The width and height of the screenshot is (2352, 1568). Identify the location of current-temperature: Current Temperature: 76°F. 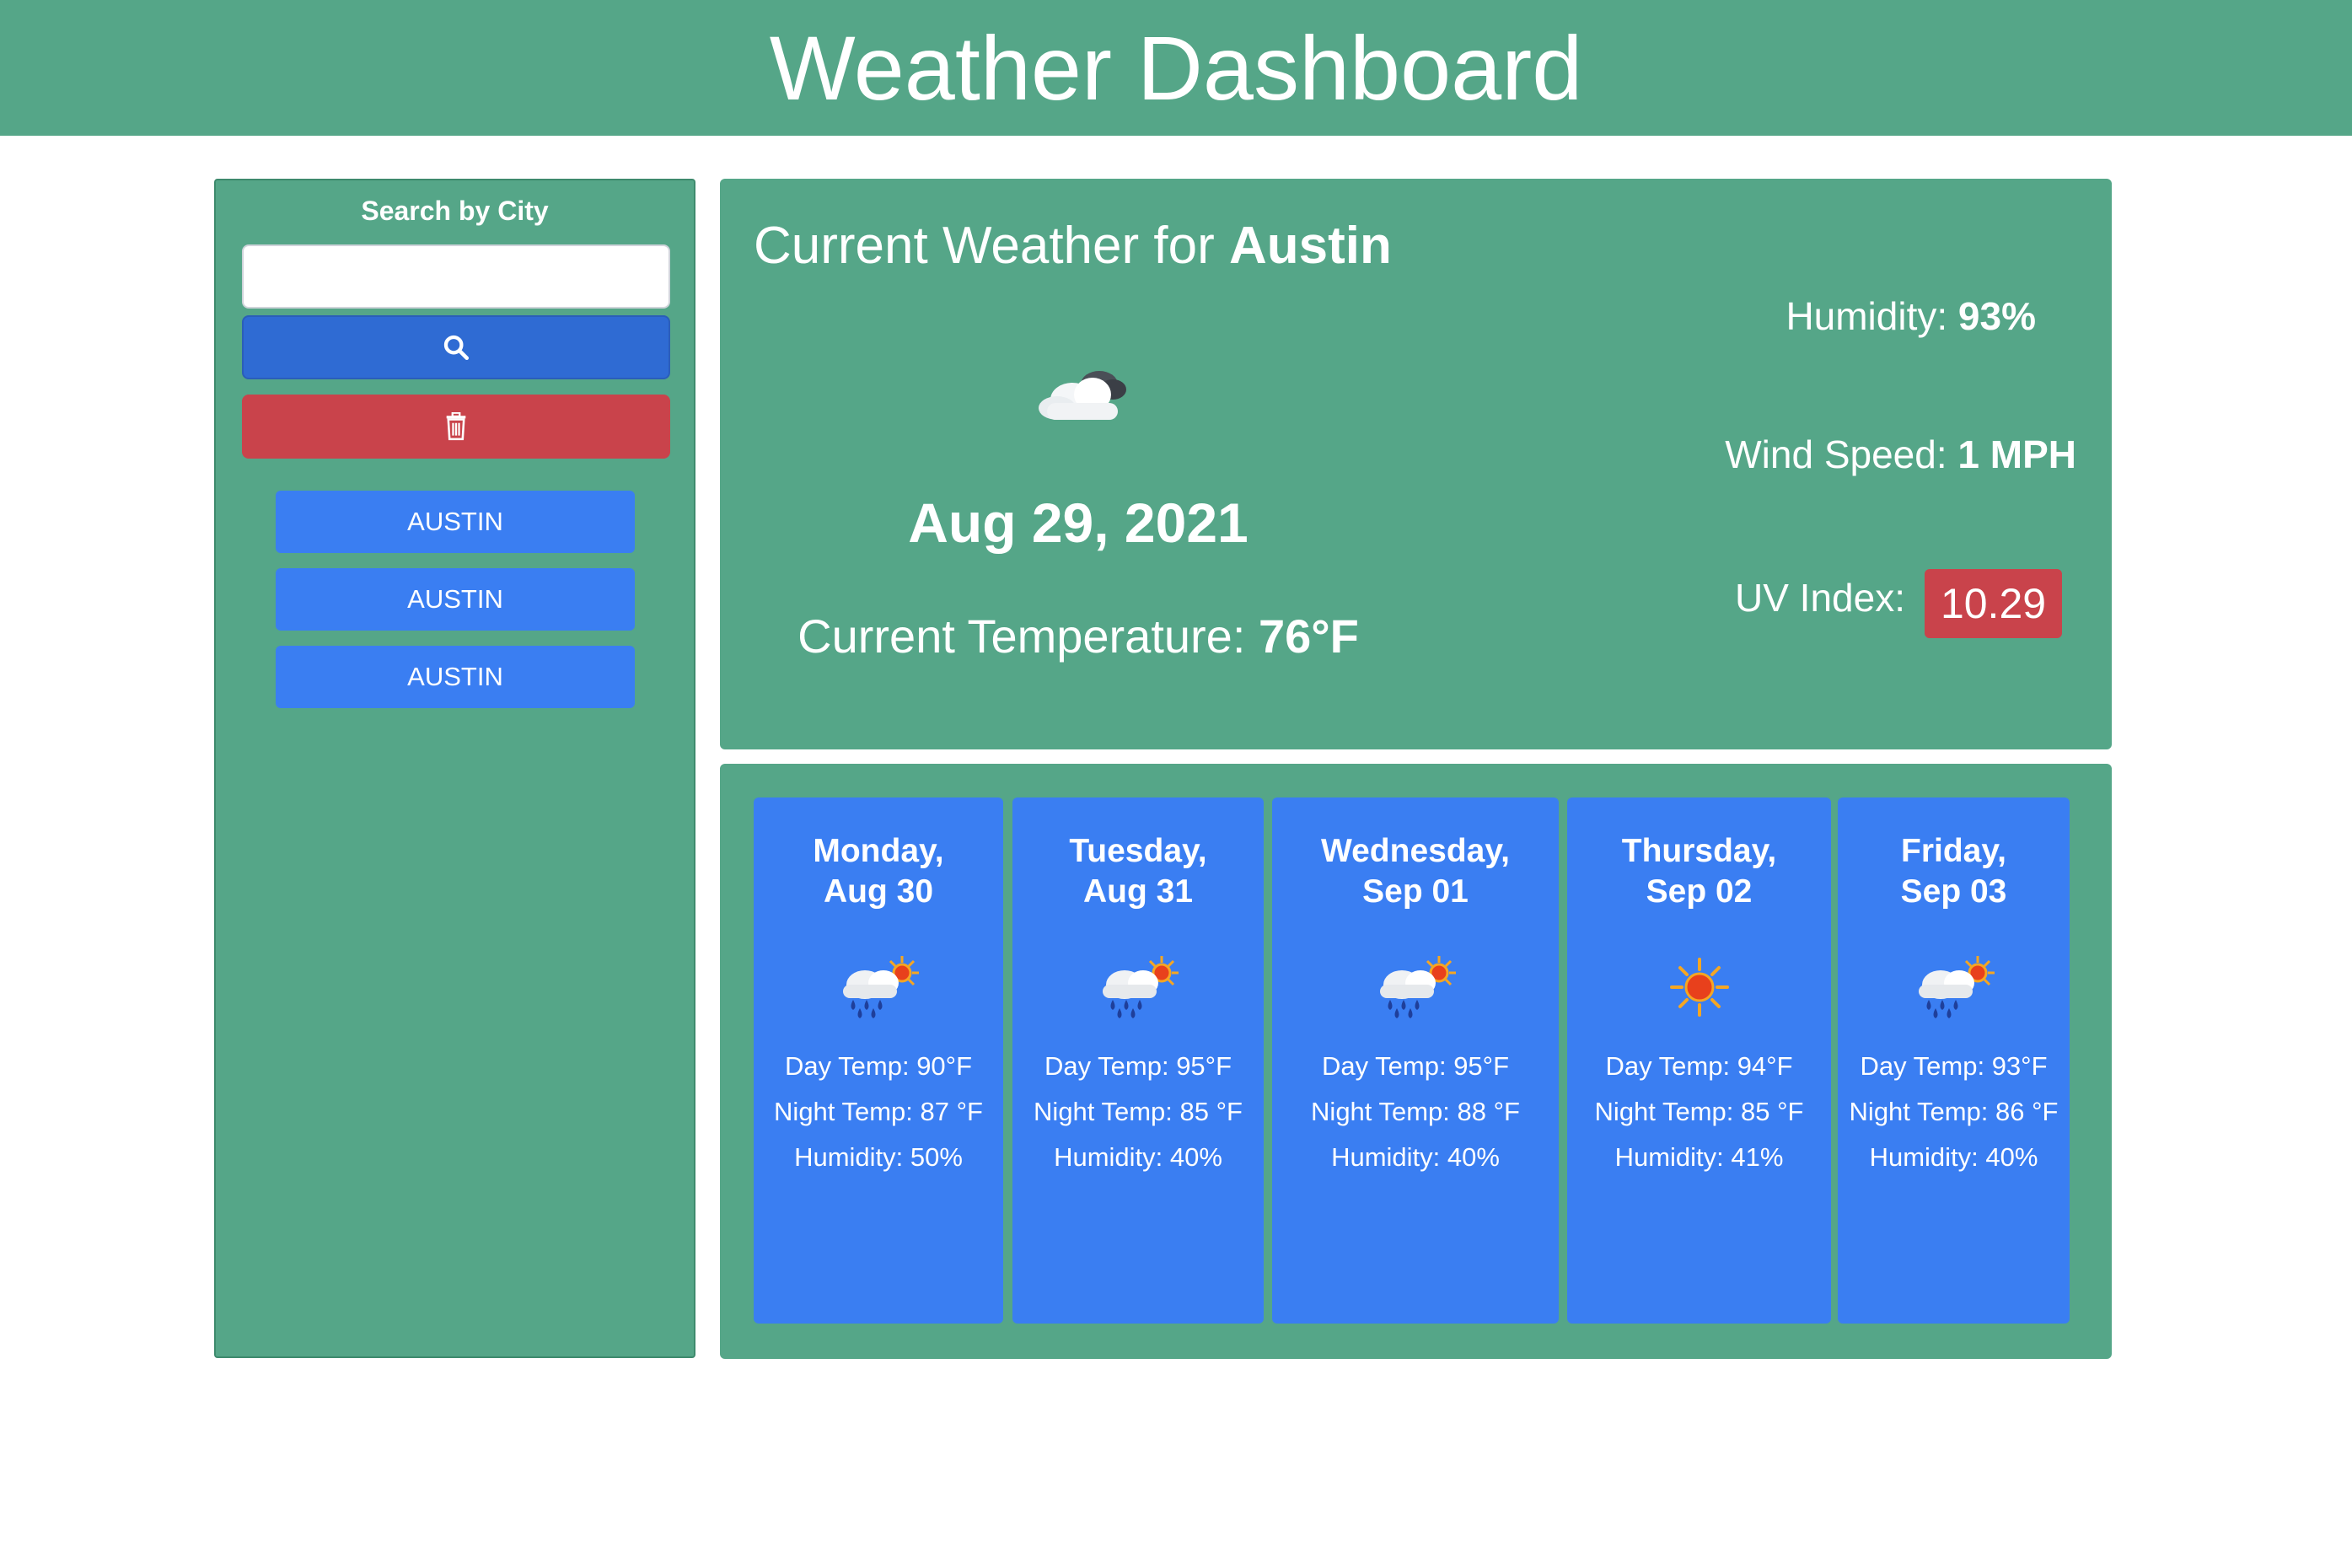
(1078, 636).